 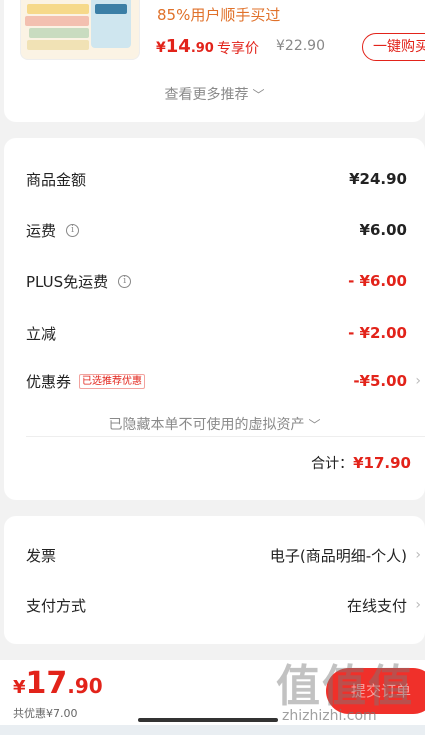 What do you see at coordinates (161, 48) in the screenshot?
I see `price-currency: ¥` at bounding box center [161, 48].